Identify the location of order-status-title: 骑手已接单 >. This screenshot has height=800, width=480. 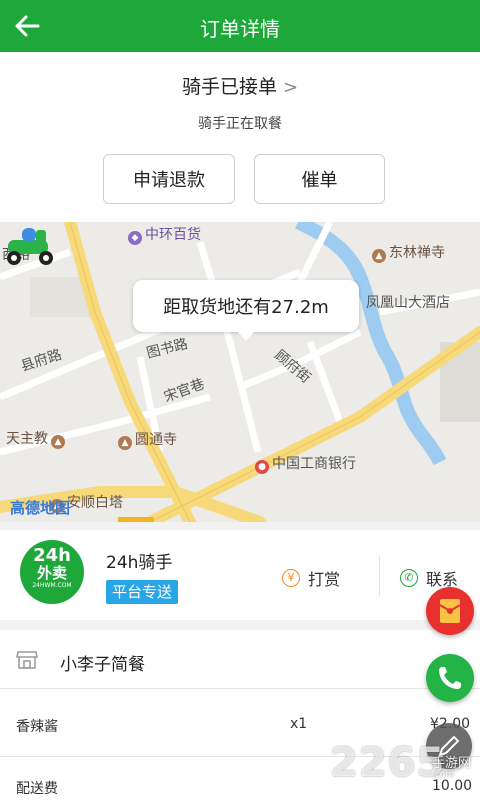
(240, 85).